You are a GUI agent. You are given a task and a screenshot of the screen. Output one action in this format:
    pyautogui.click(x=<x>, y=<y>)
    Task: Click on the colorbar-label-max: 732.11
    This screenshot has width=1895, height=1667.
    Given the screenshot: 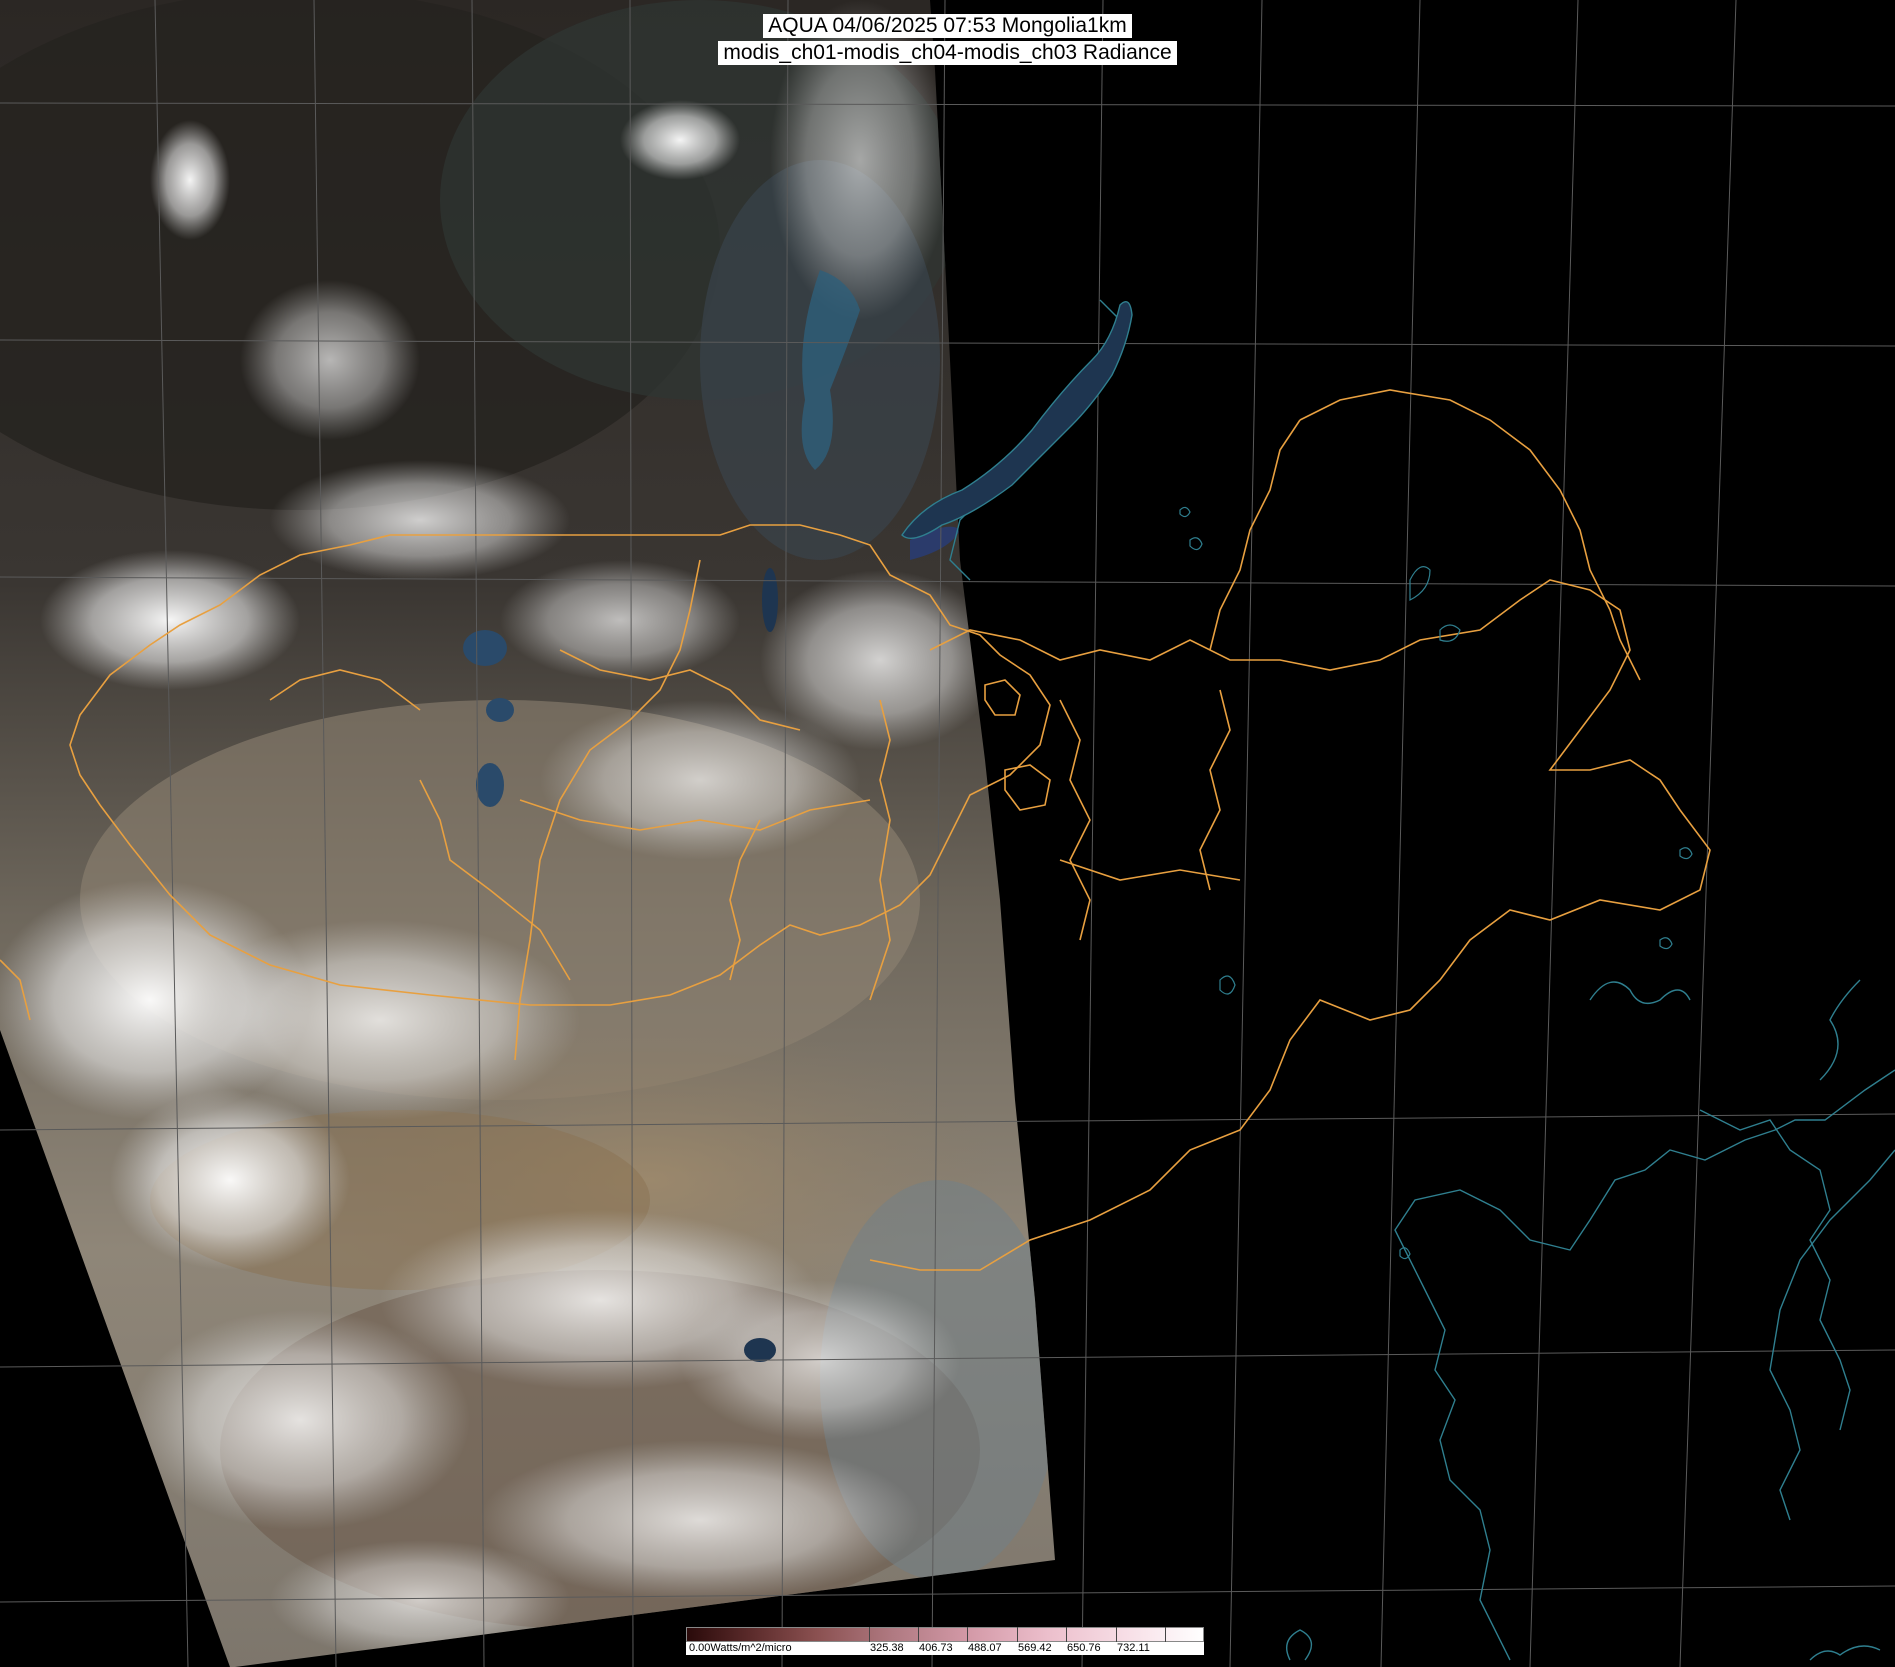 What is the action you would take?
    pyautogui.click(x=1133, y=1648)
    